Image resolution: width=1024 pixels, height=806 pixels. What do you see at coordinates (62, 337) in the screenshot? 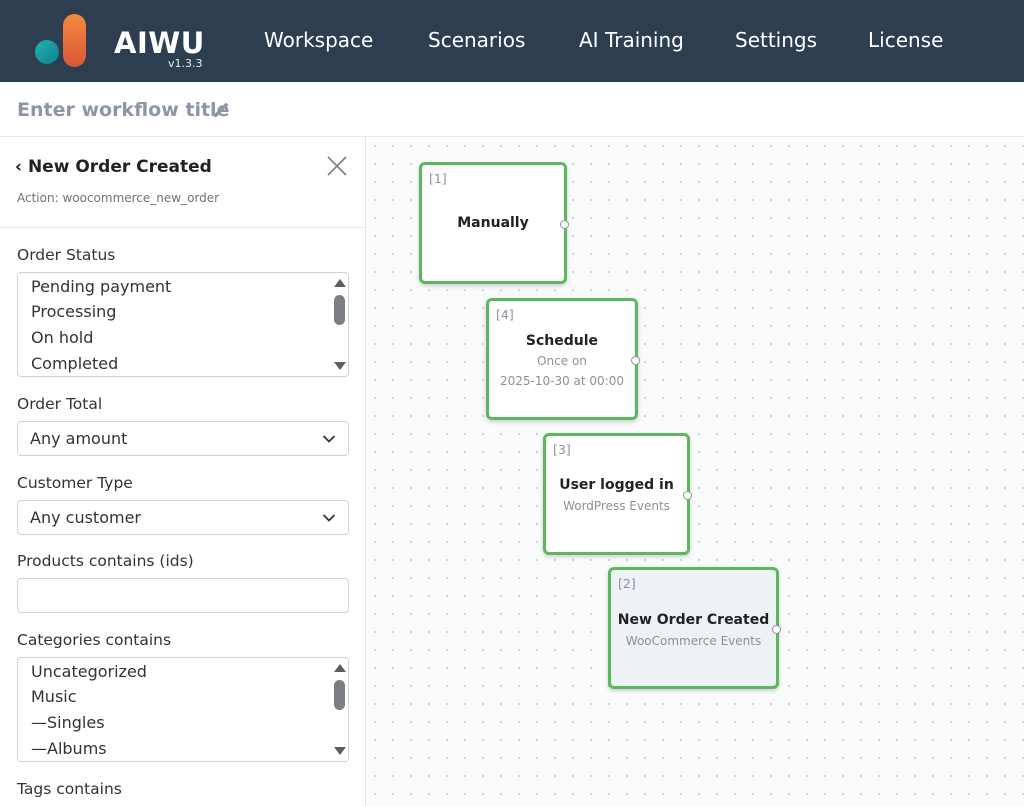
I see `list-item: On hold` at bounding box center [62, 337].